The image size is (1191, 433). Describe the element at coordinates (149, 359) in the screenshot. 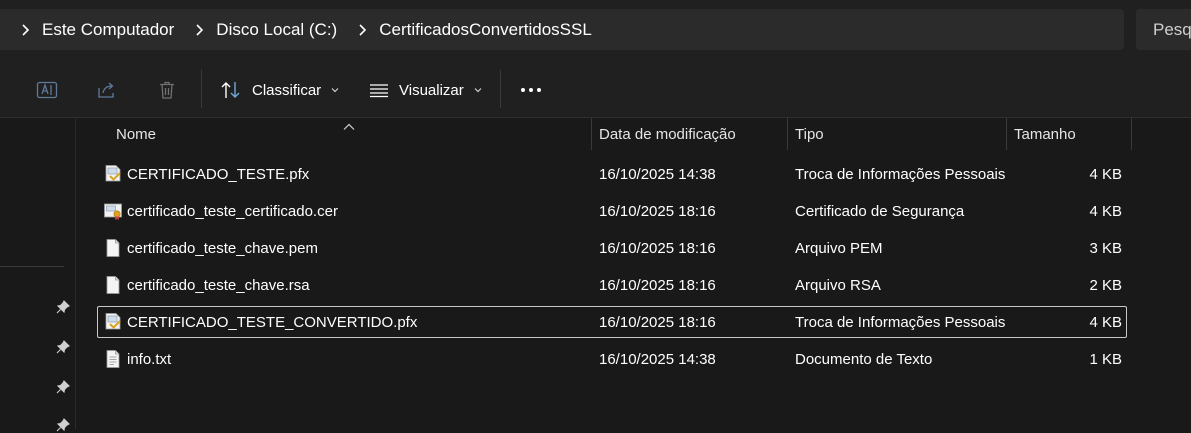

I see `file-name: info.txt` at that location.